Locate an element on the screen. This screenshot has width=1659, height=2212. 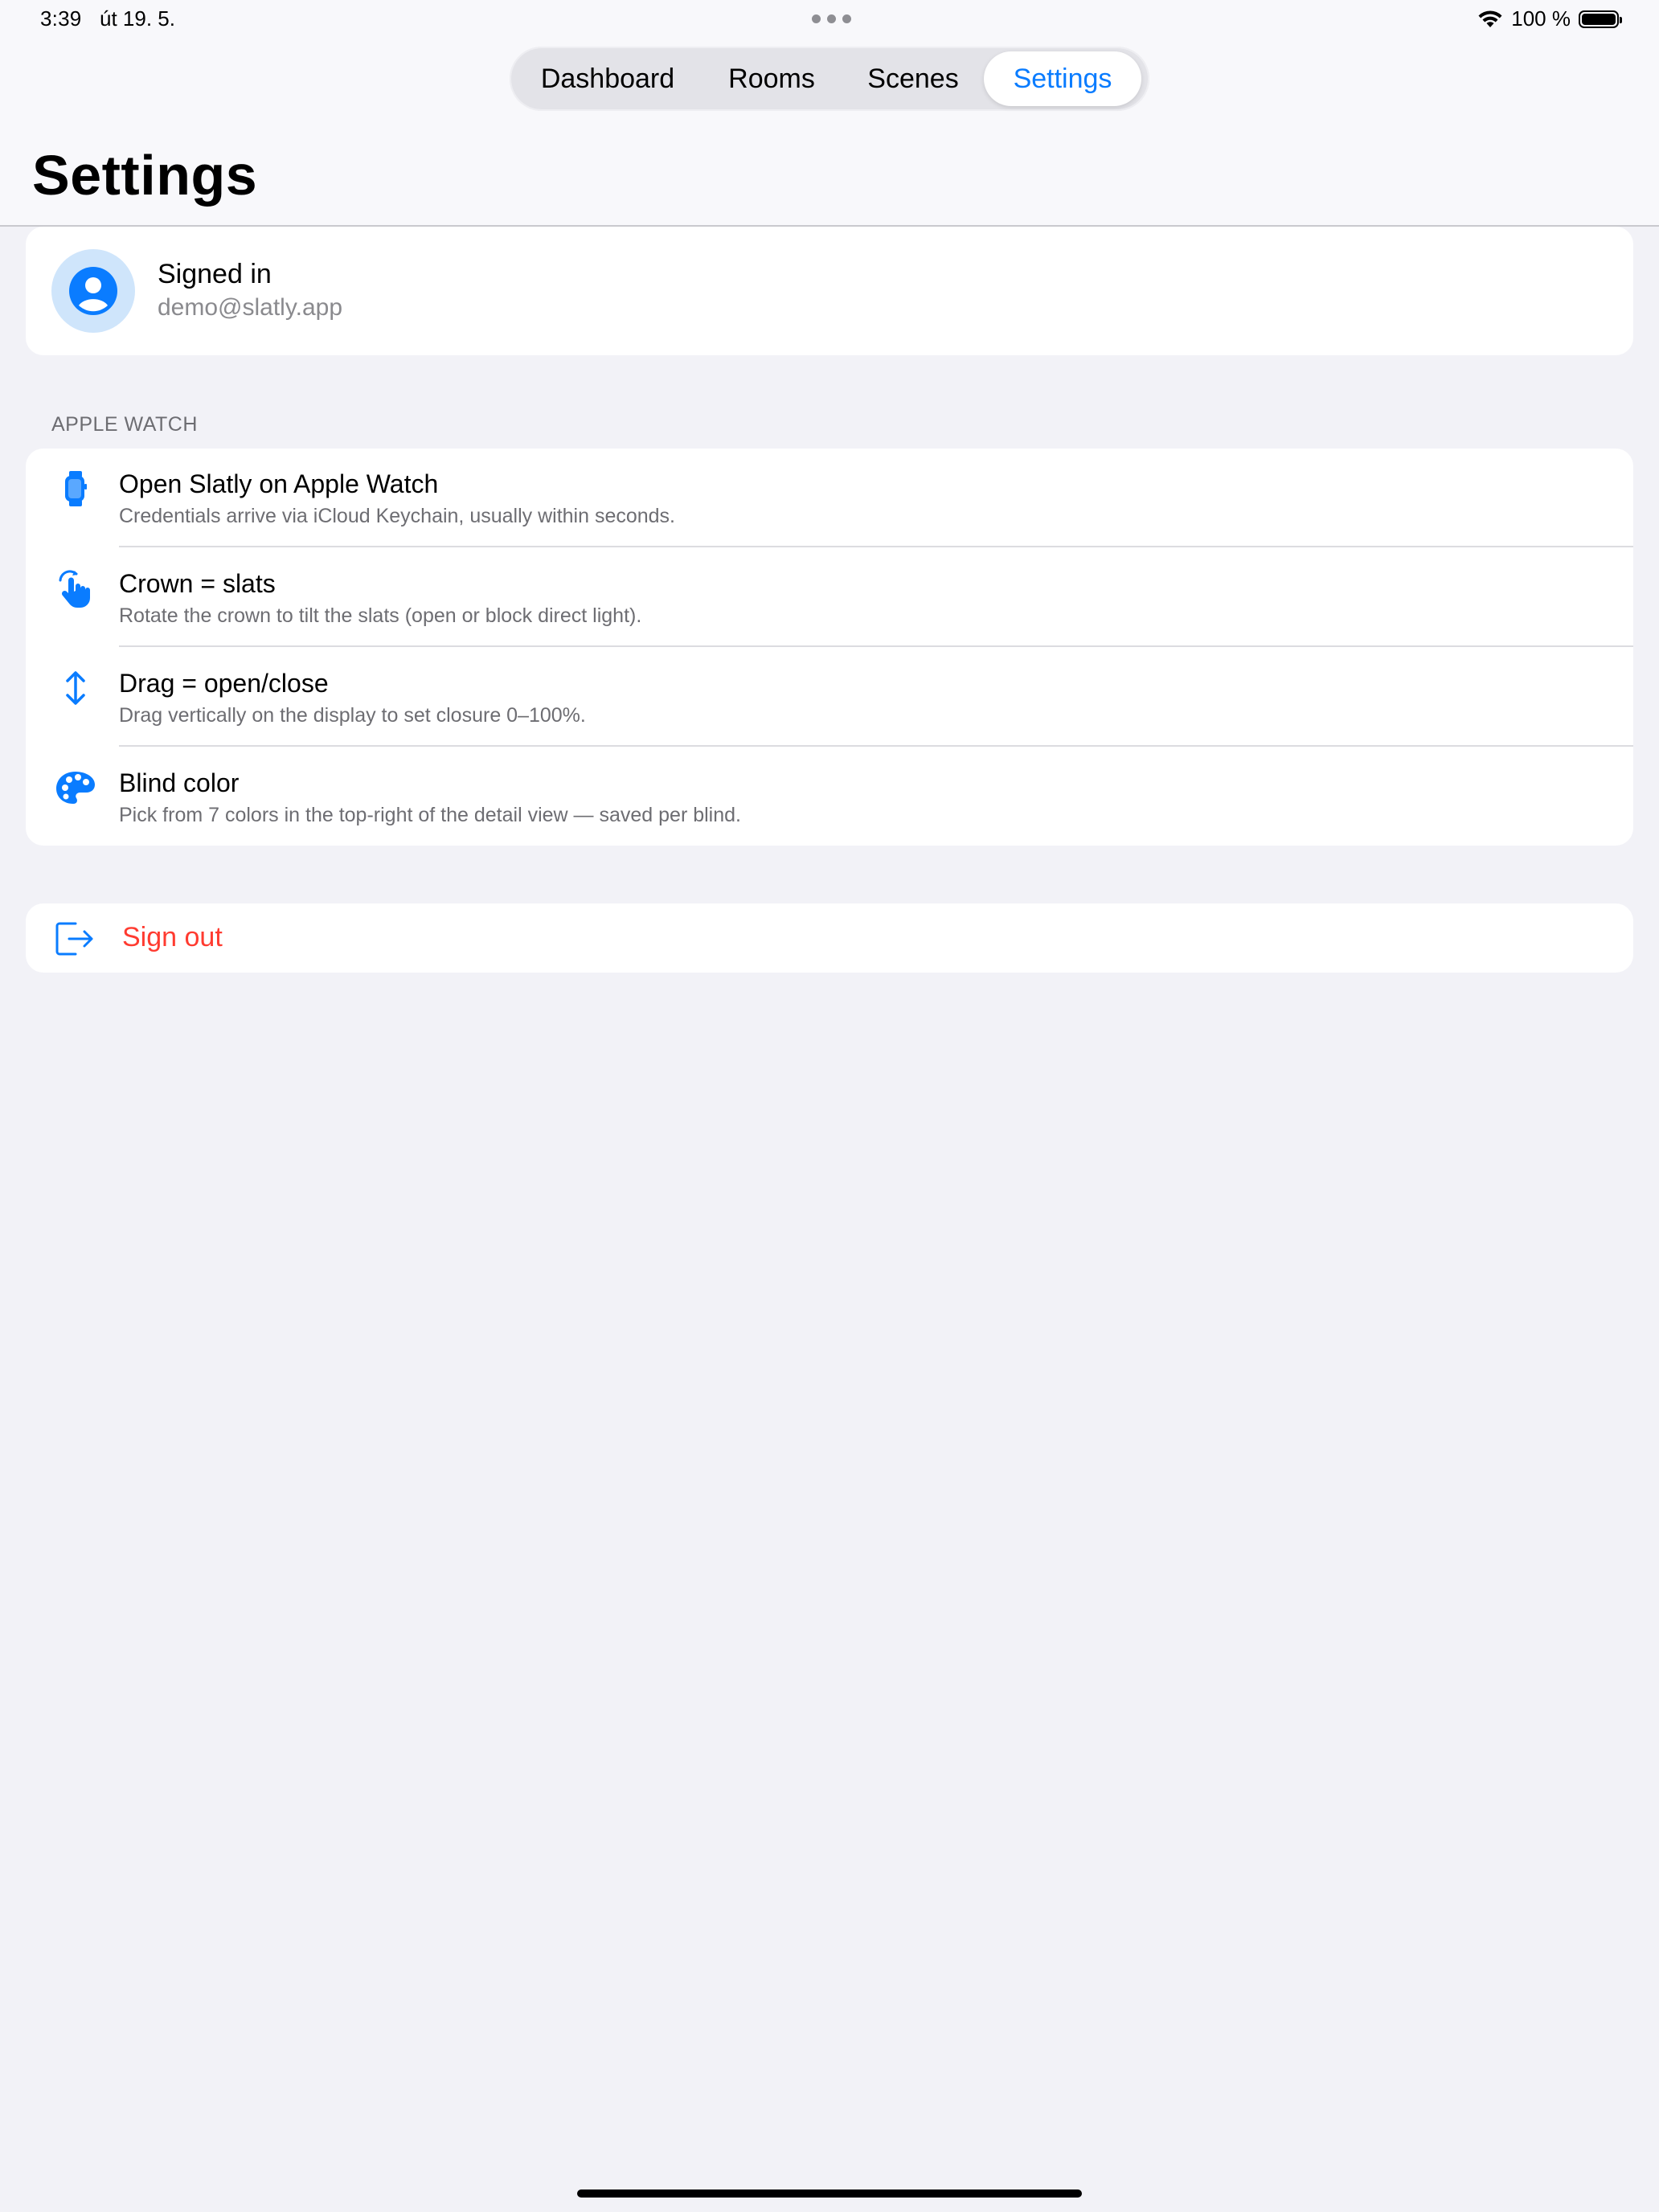
battery-percent: 100 % is located at coordinates (1541, 18).